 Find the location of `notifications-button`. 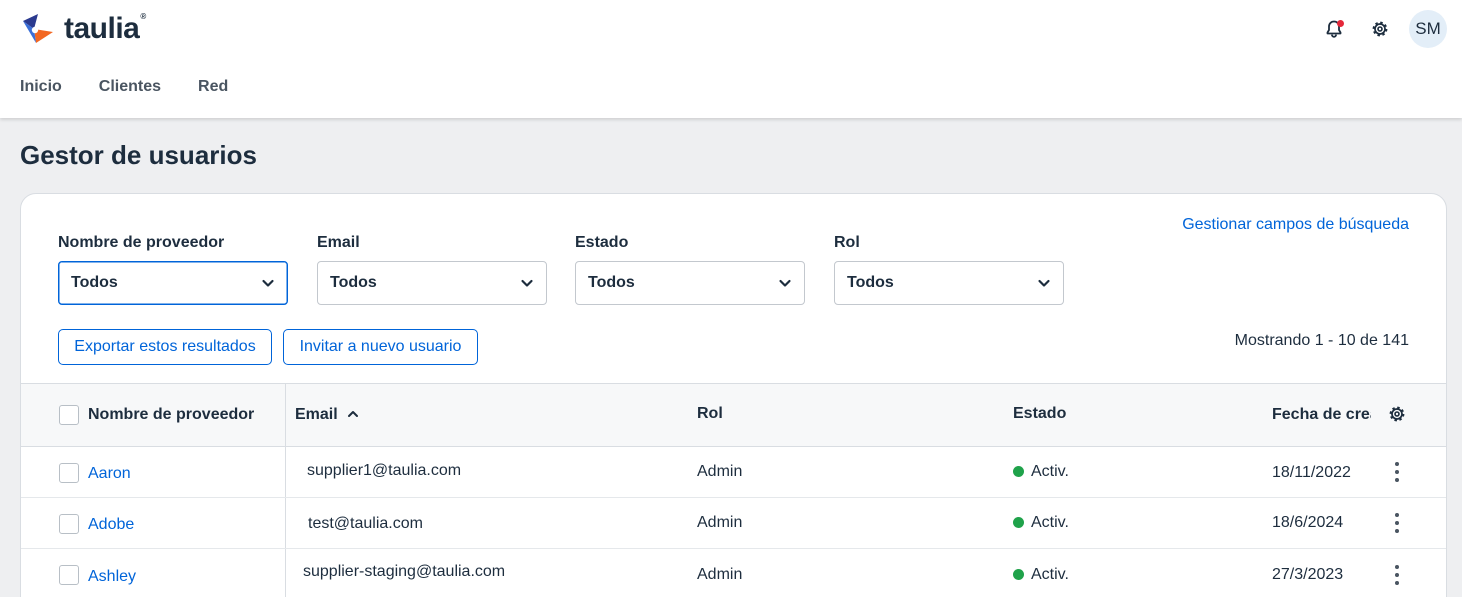

notifications-button is located at coordinates (1334, 29).